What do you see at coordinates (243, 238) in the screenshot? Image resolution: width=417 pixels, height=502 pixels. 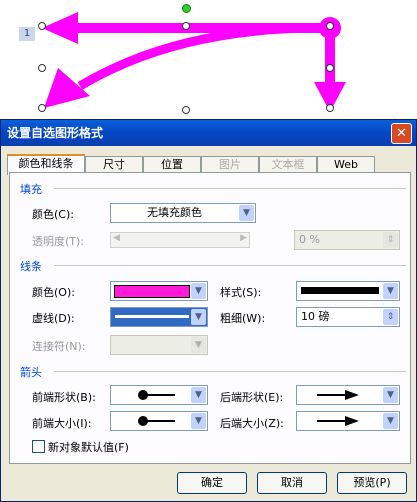 I see `chevron-right-icon: ▶` at bounding box center [243, 238].